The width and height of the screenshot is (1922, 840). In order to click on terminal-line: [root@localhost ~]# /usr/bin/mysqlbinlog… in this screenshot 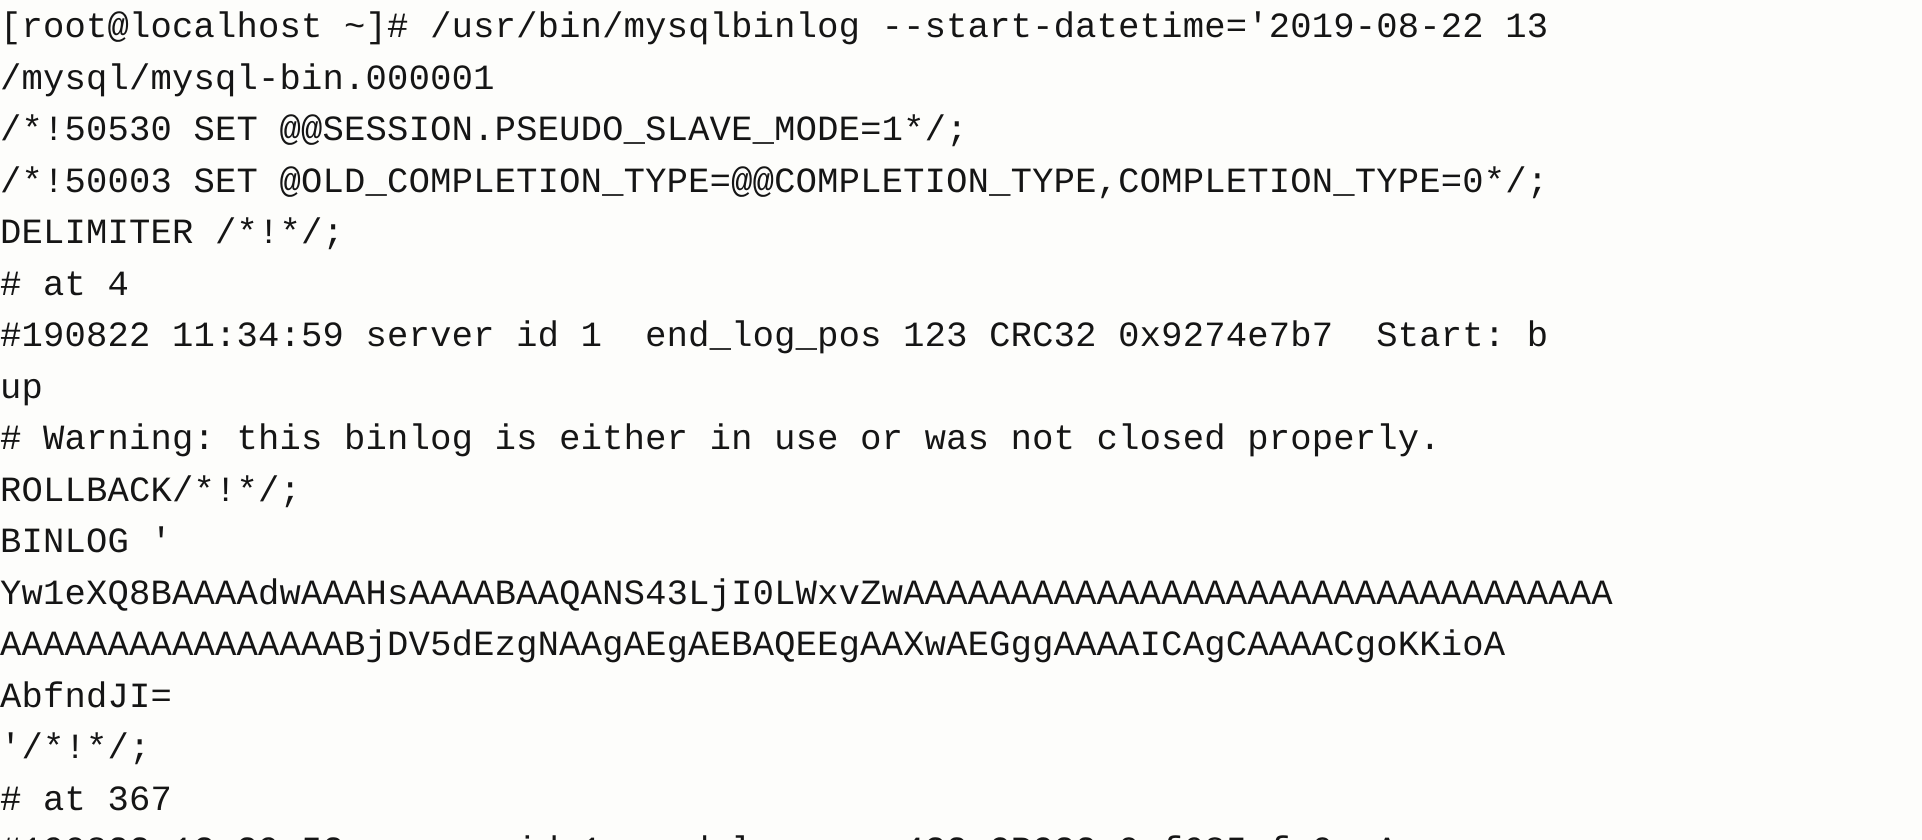, I will do `click(774, 27)`.